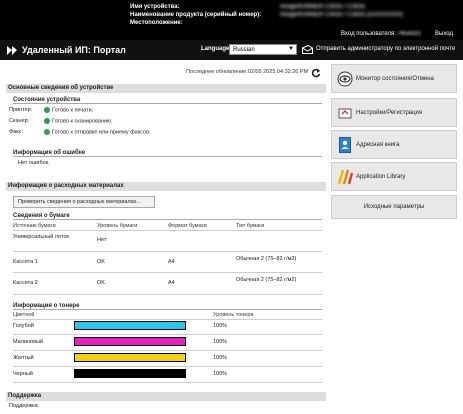 This screenshot has height=414, width=463. I want to click on paper-col-size: Формат бумаги, so click(187, 226).